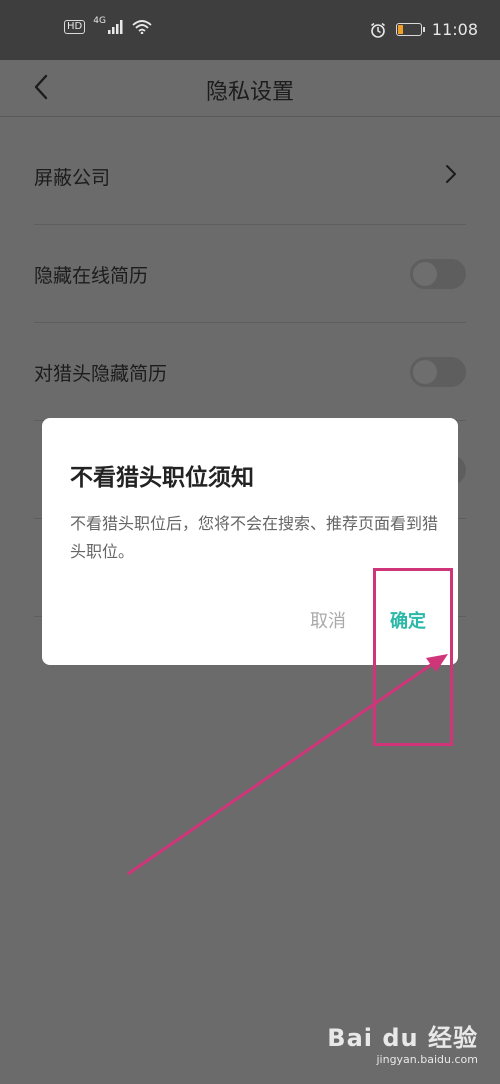 The image size is (500, 1084). Describe the element at coordinates (250, 371) in the screenshot. I see `settings-row-hide-from-headhunters: 对猎头隐藏简历` at that location.